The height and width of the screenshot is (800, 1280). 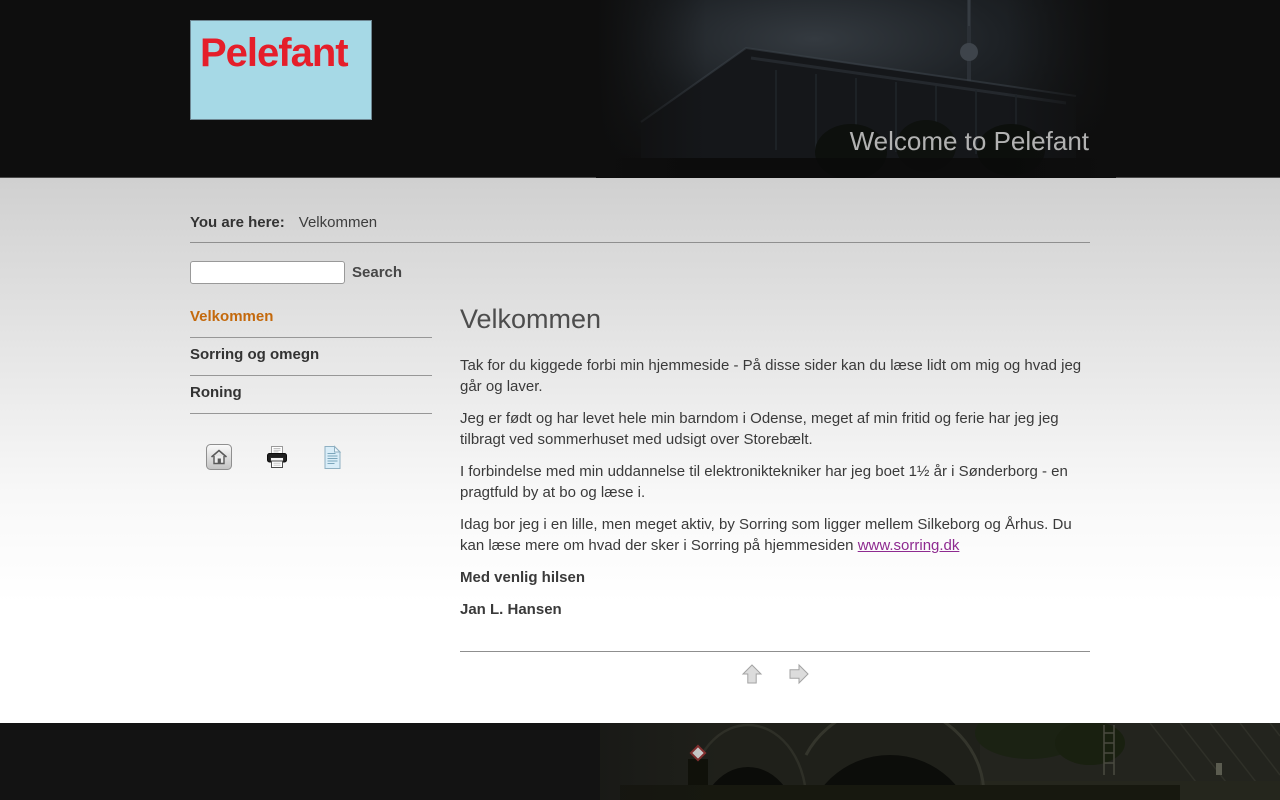 I want to click on sidebar-item-roning: Roning, so click(x=311, y=395).